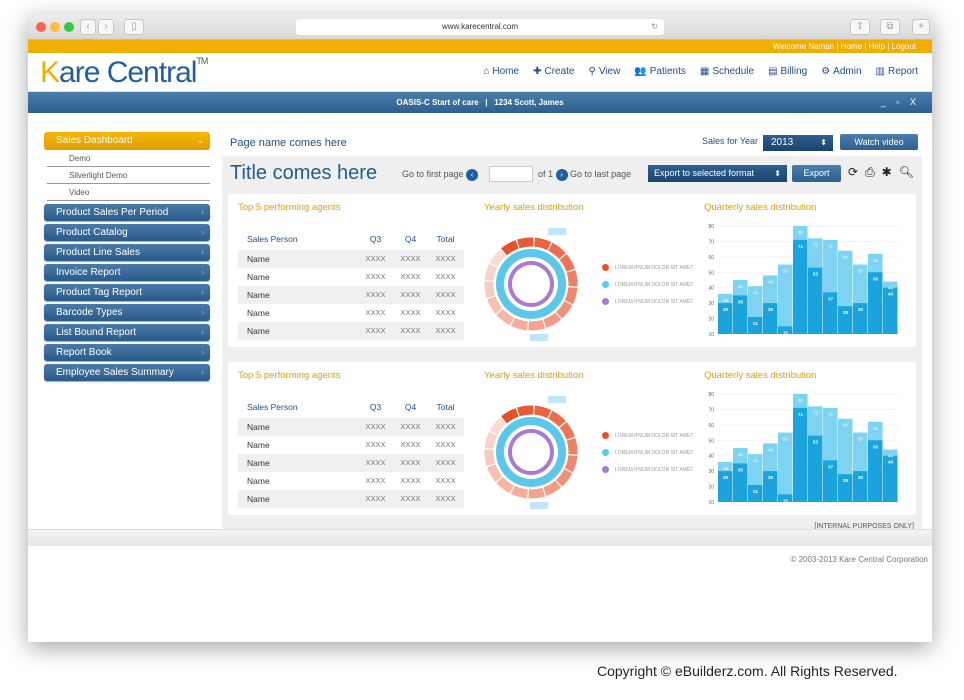  I want to click on plus-icon: ✚, so click(537, 71).